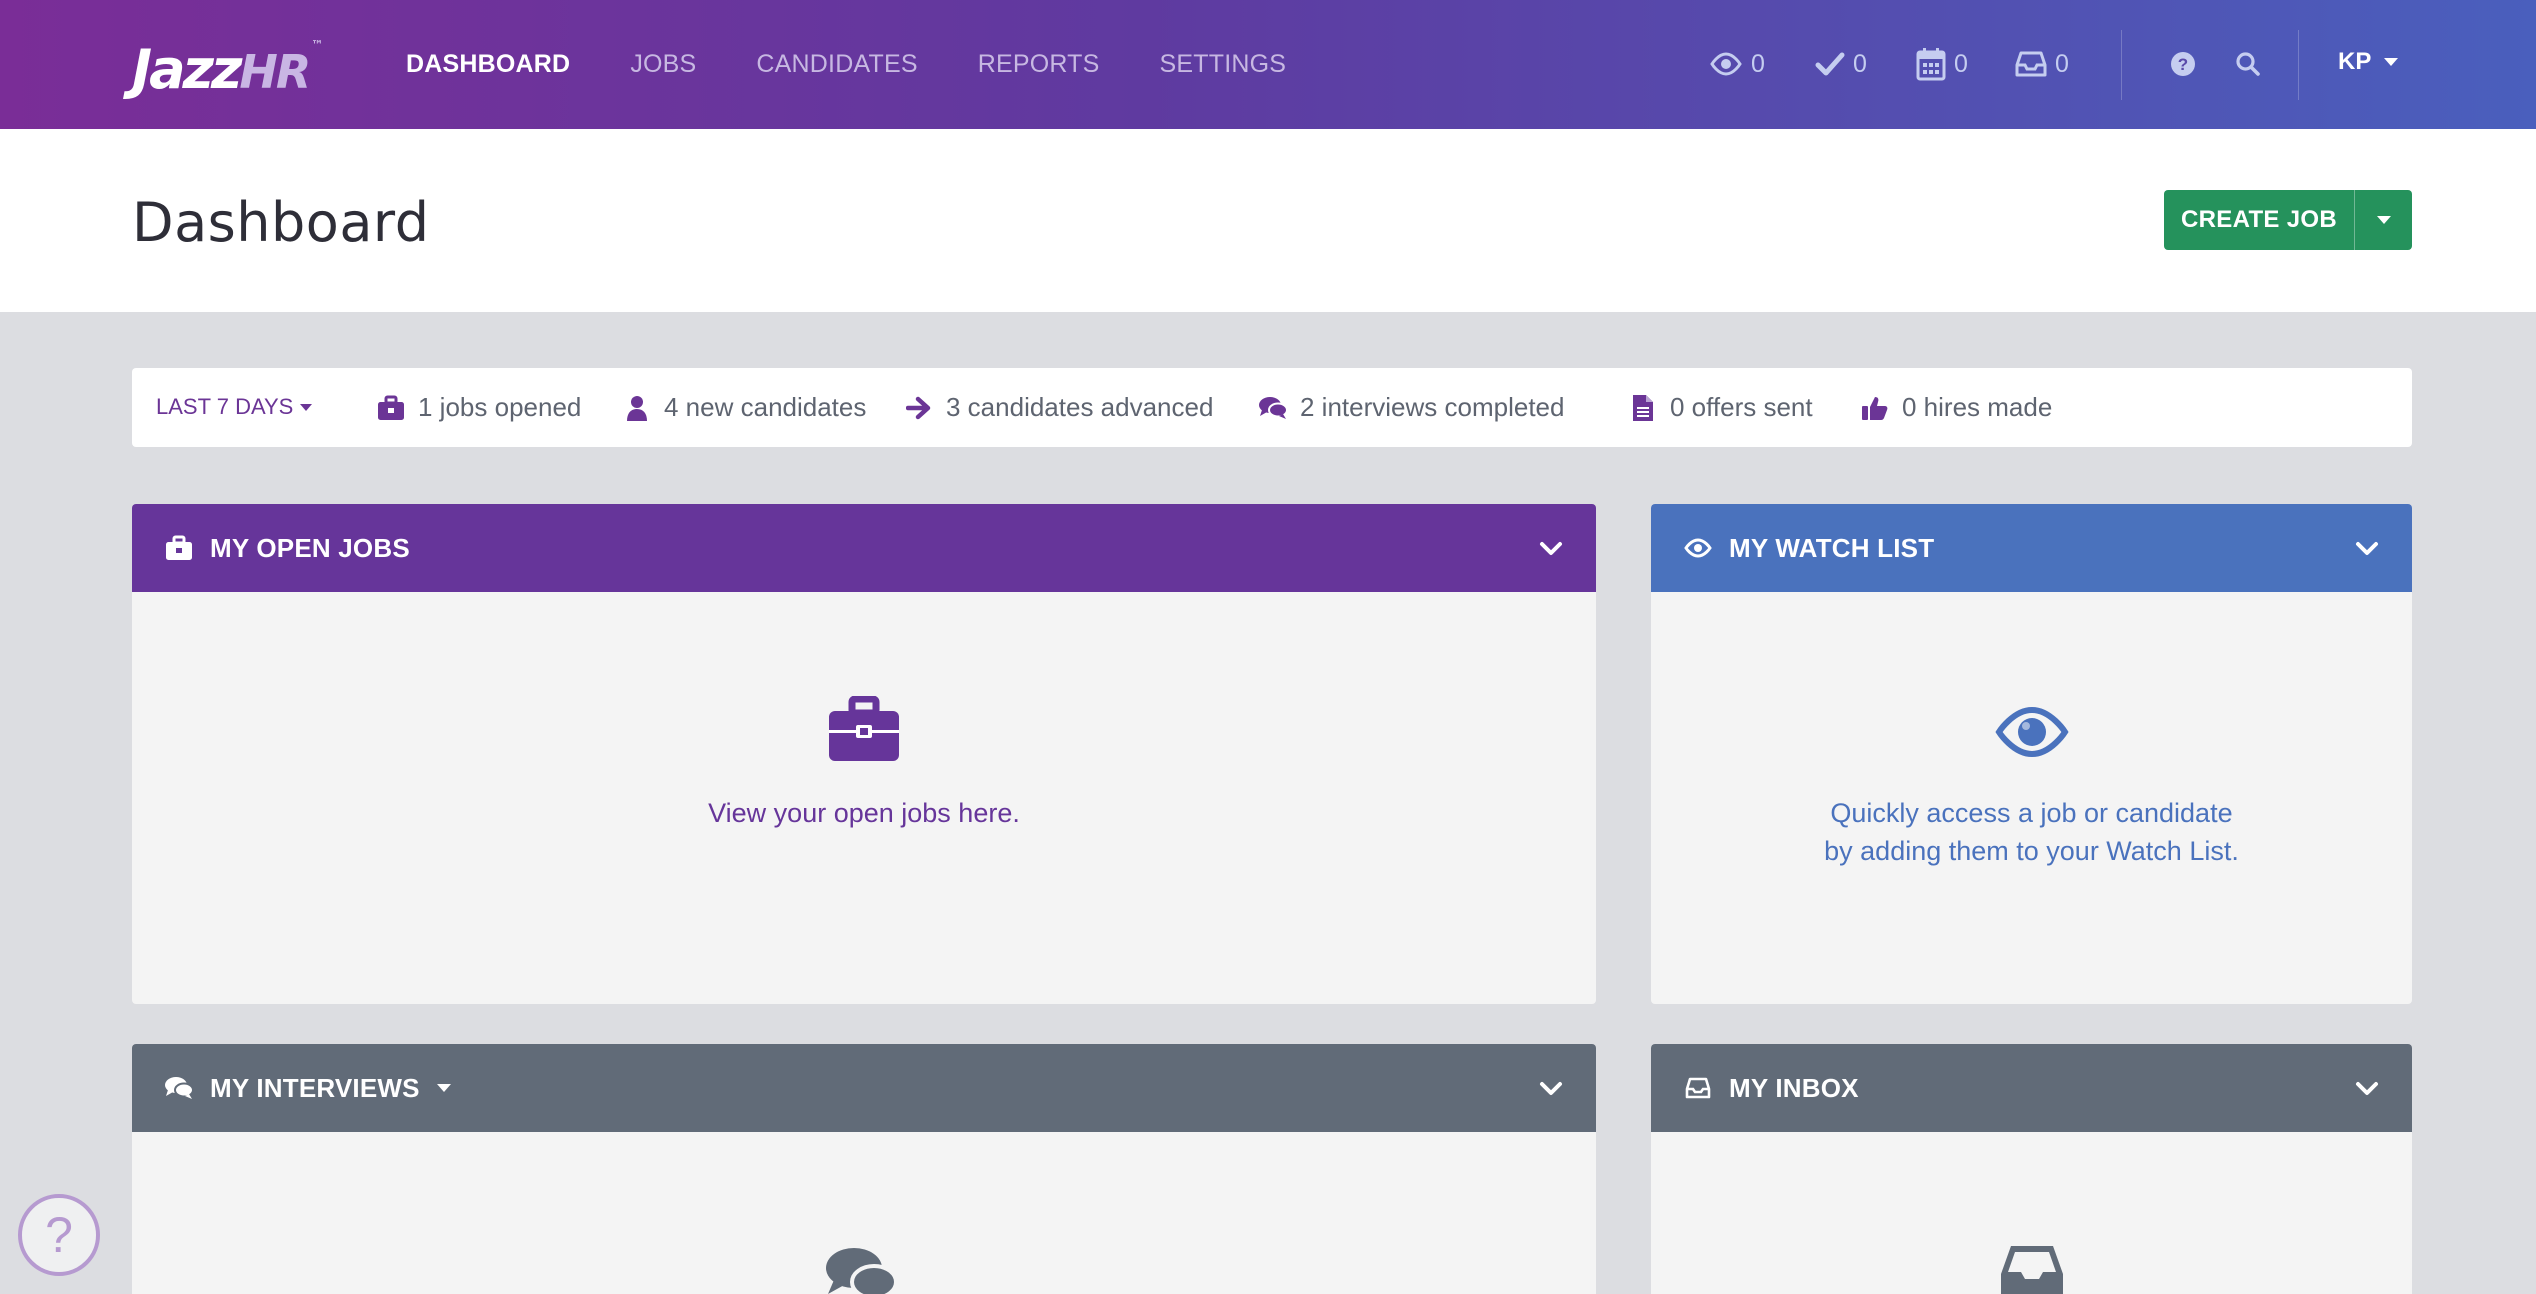  I want to click on checkmark-icon, so click(1830, 64).